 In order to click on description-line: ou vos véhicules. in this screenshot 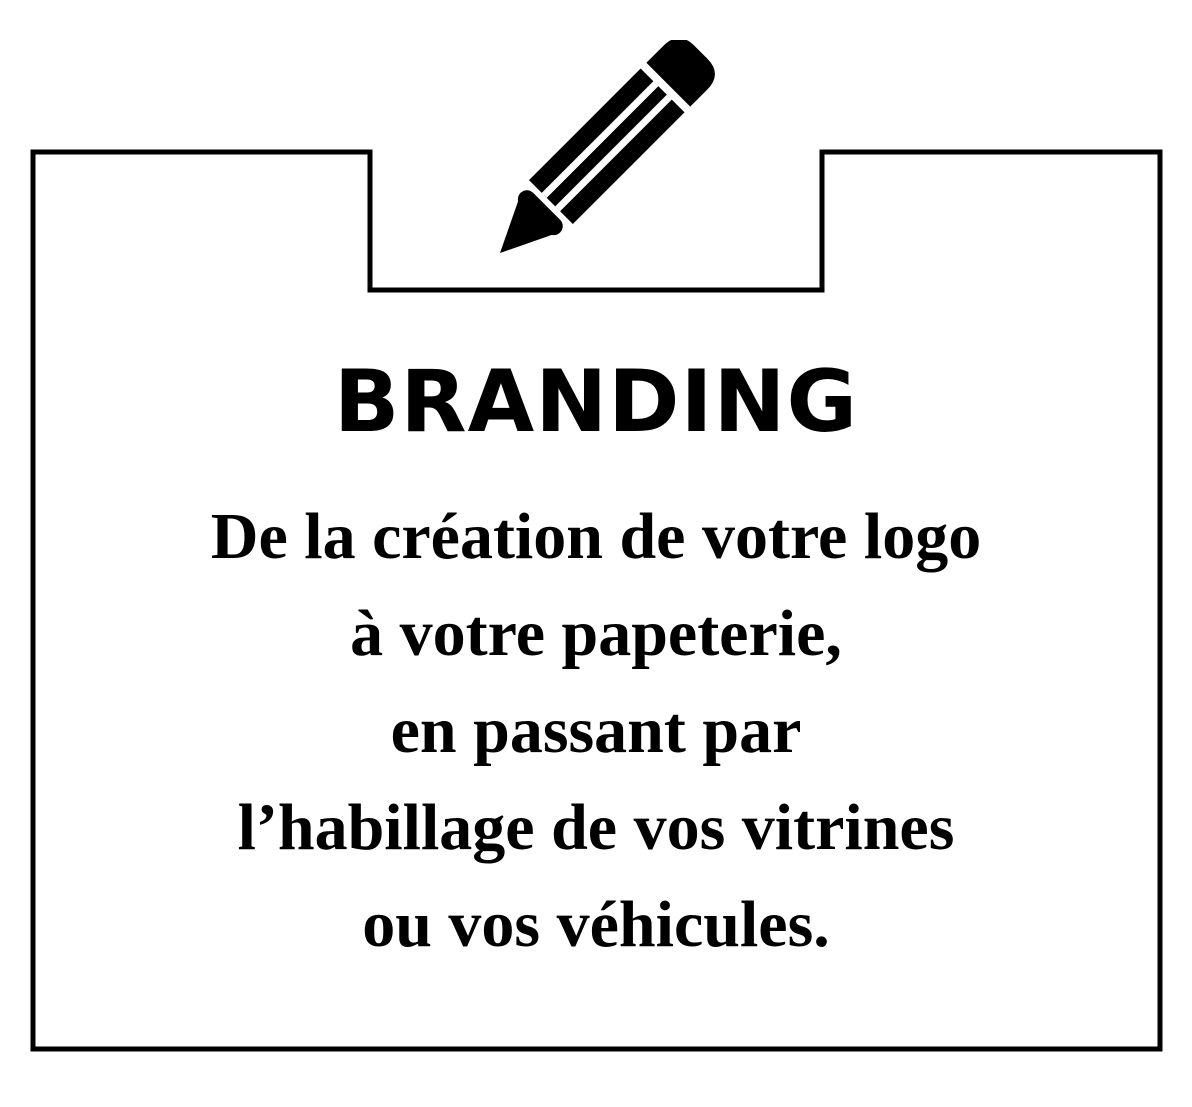, I will do `click(596, 924)`.